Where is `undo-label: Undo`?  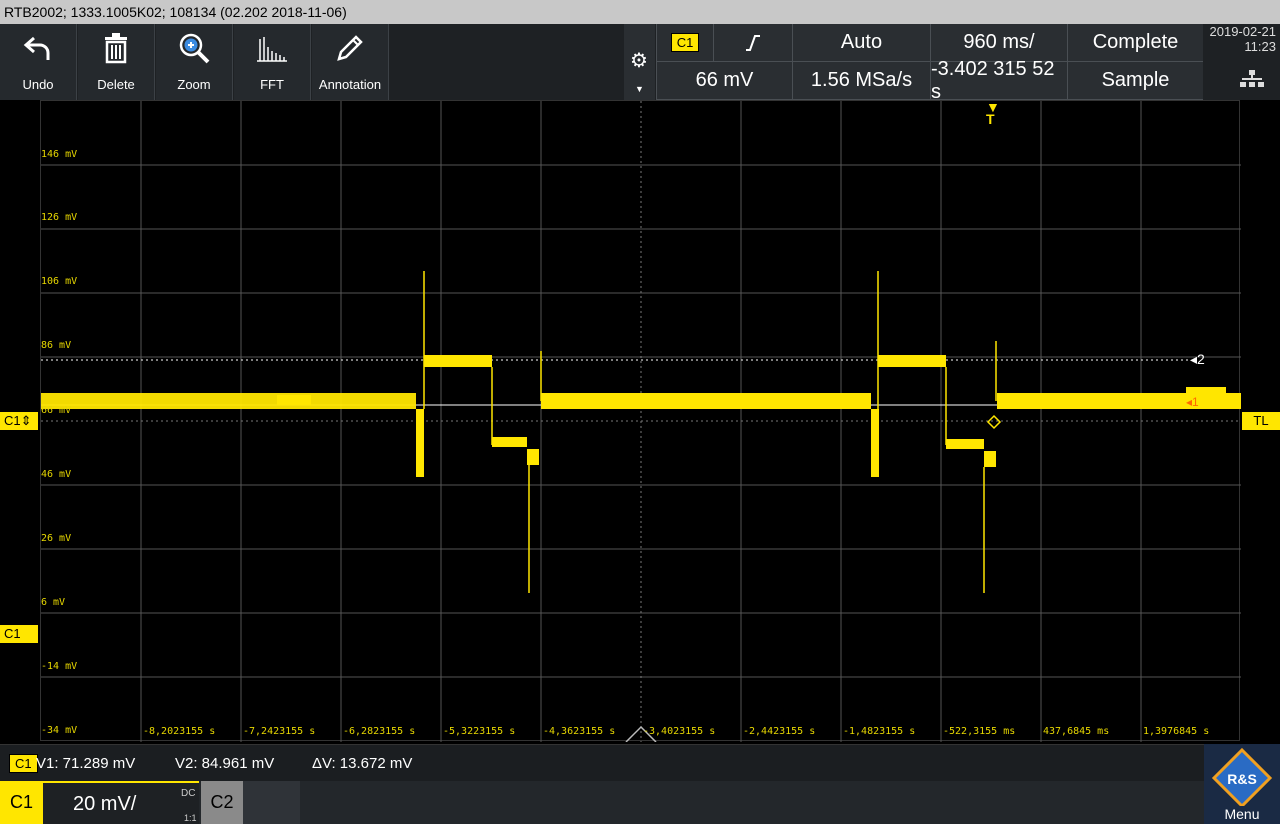 undo-label: Undo is located at coordinates (38, 84).